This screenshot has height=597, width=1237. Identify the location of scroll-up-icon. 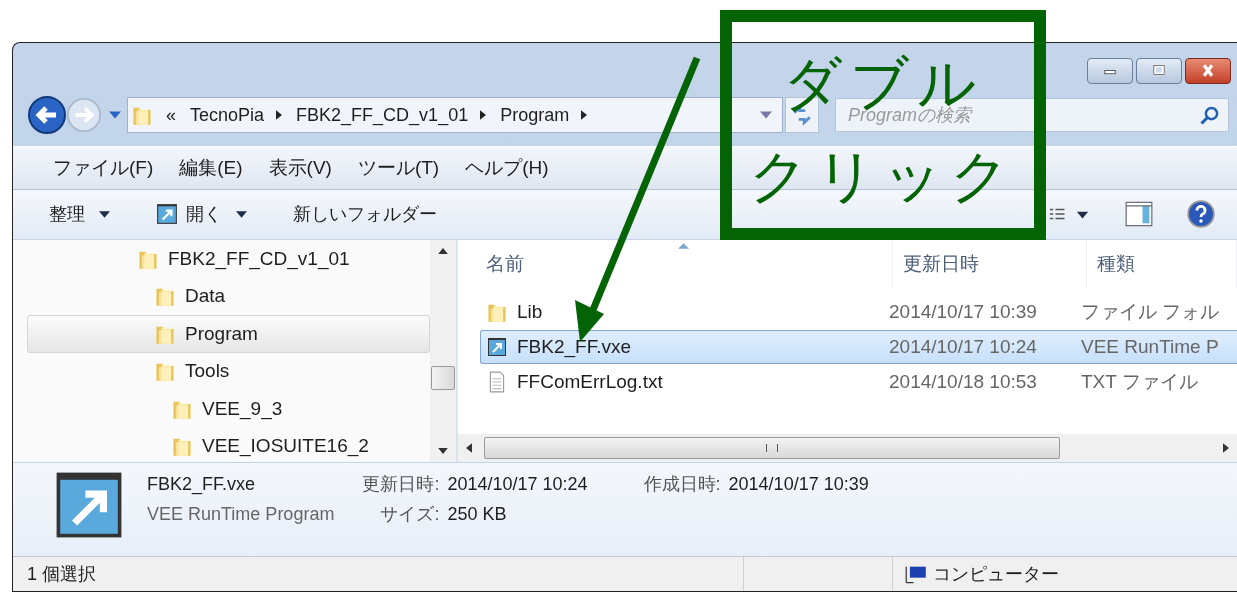
(443, 251).